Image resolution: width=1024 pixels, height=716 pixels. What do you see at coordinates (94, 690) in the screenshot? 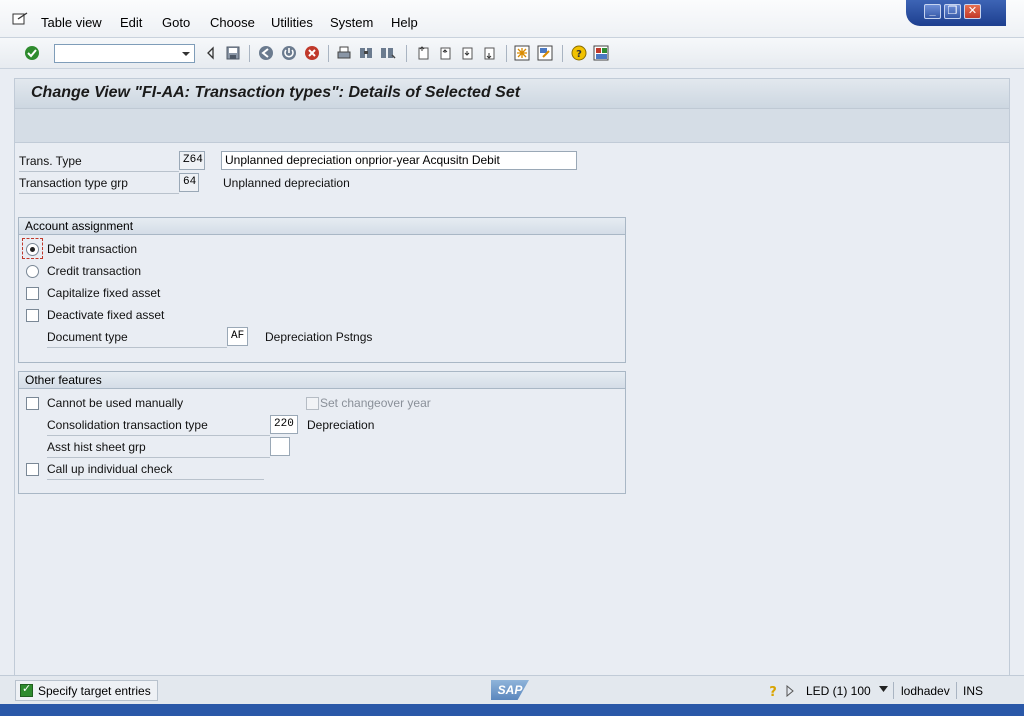
I see `status-message-text: Specify target entries` at bounding box center [94, 690].